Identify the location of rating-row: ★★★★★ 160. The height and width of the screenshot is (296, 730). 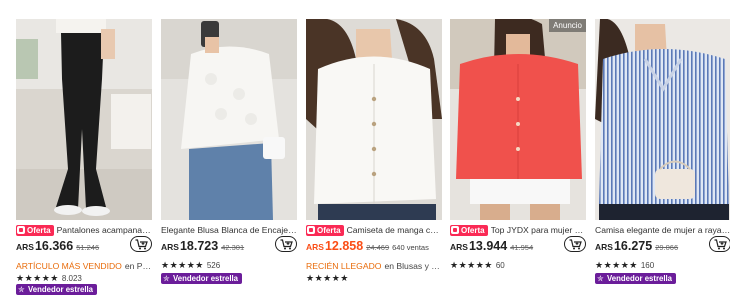
(662, 265).